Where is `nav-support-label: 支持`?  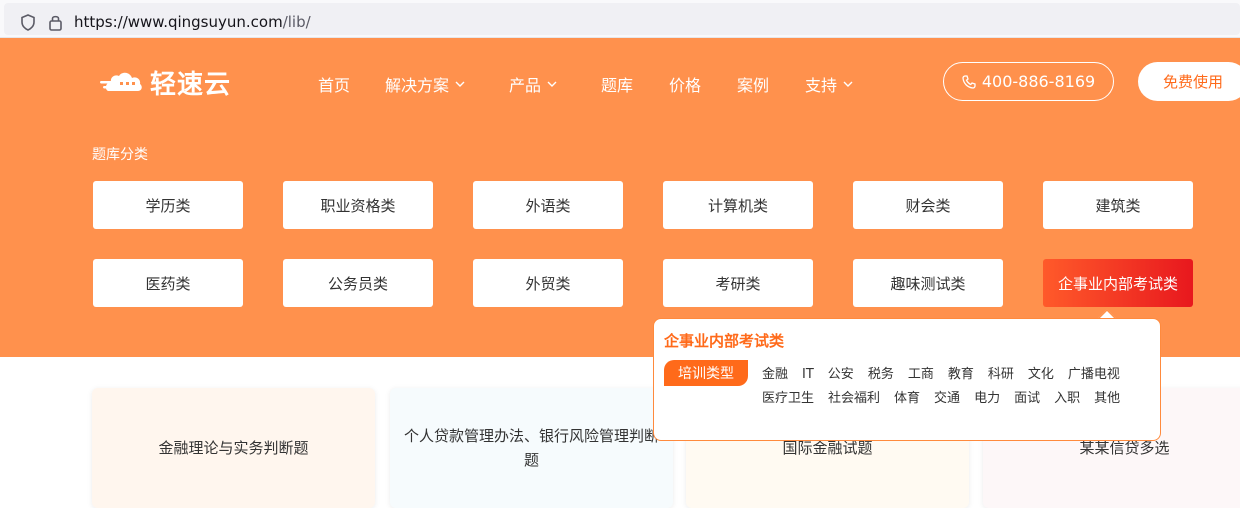 nav-support-label: 支持 is located at coordinates (821, 85).